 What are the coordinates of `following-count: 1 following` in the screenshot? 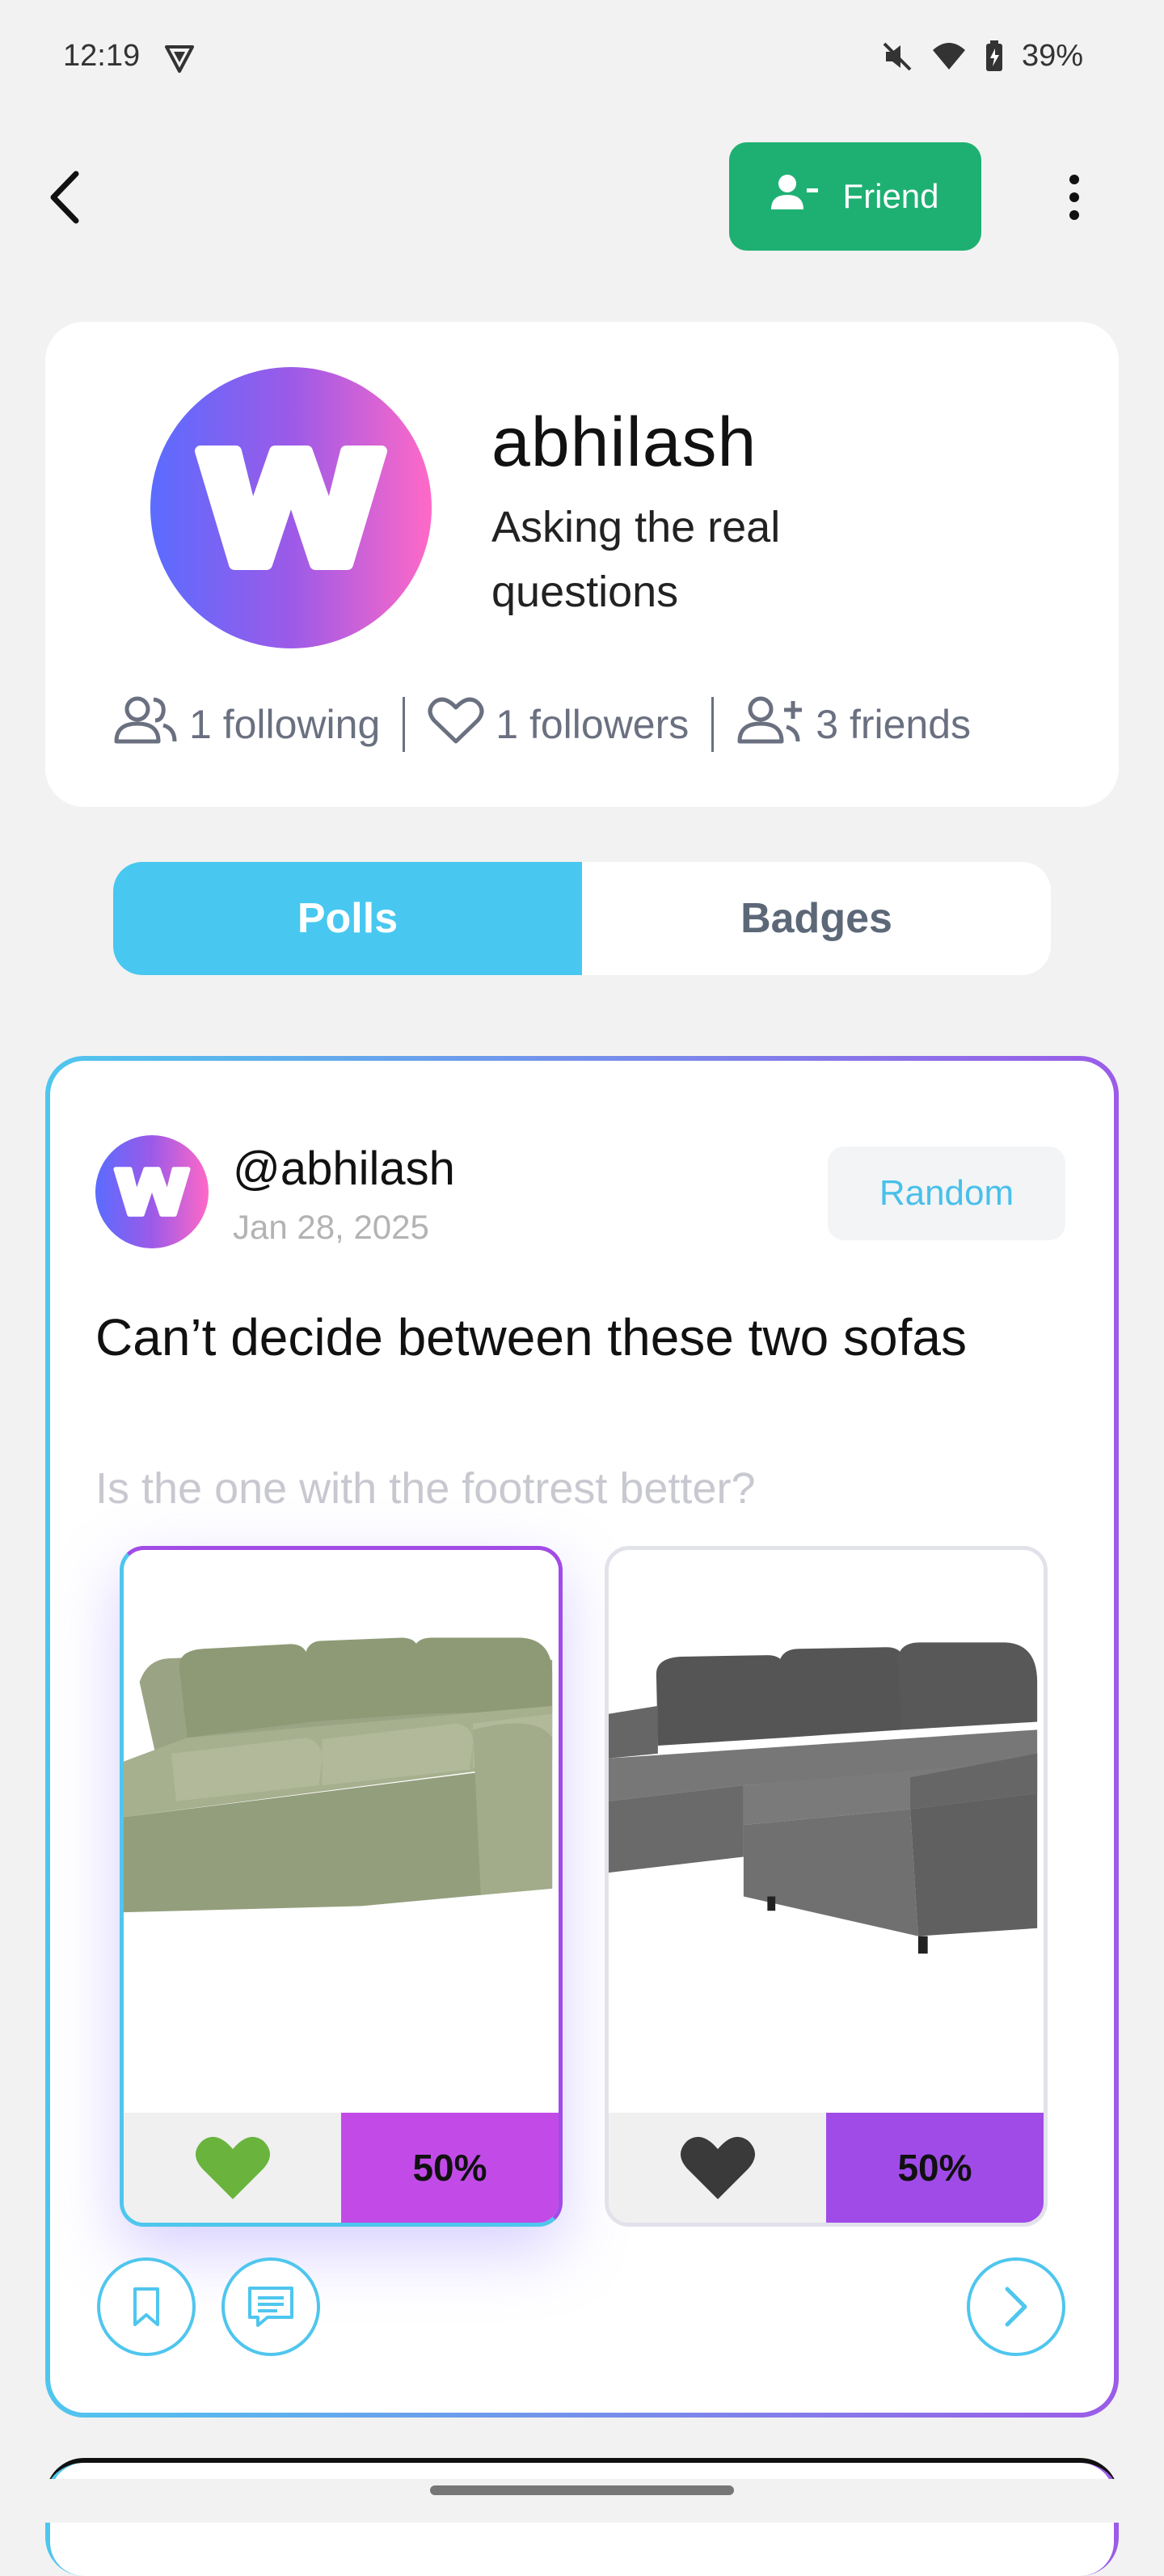 It's located at (285, 724).